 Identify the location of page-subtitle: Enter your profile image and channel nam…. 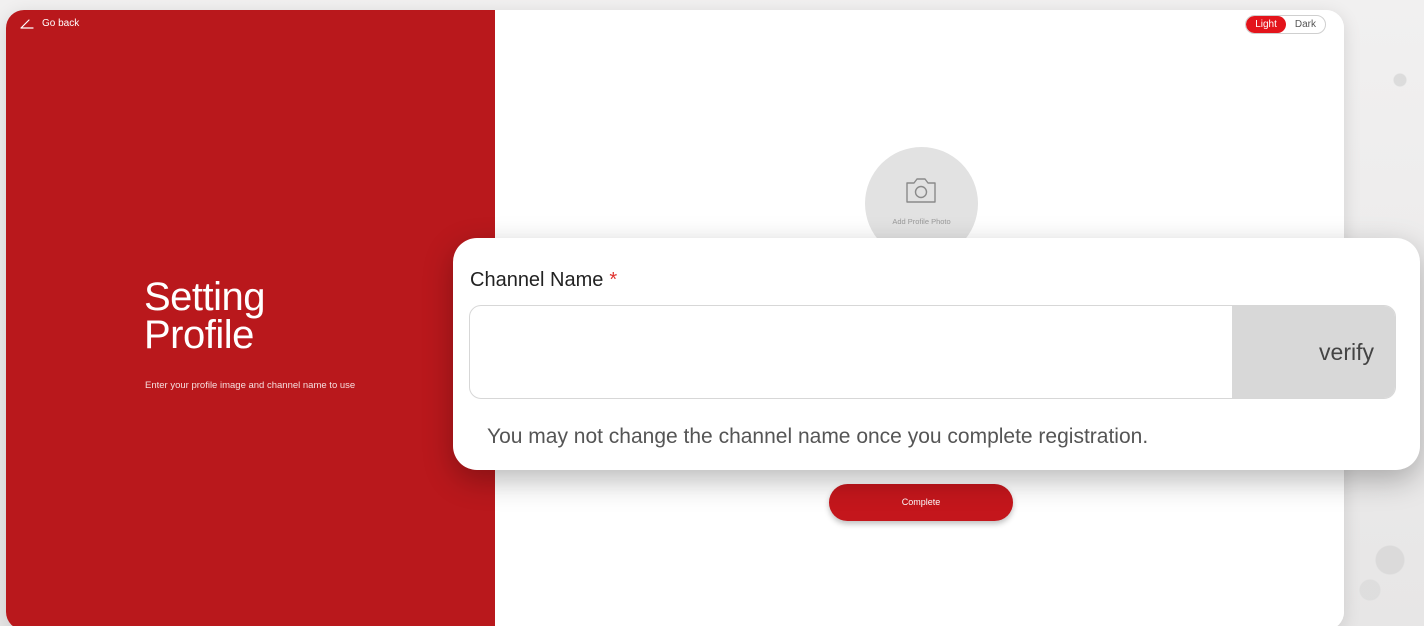
(250, 385).